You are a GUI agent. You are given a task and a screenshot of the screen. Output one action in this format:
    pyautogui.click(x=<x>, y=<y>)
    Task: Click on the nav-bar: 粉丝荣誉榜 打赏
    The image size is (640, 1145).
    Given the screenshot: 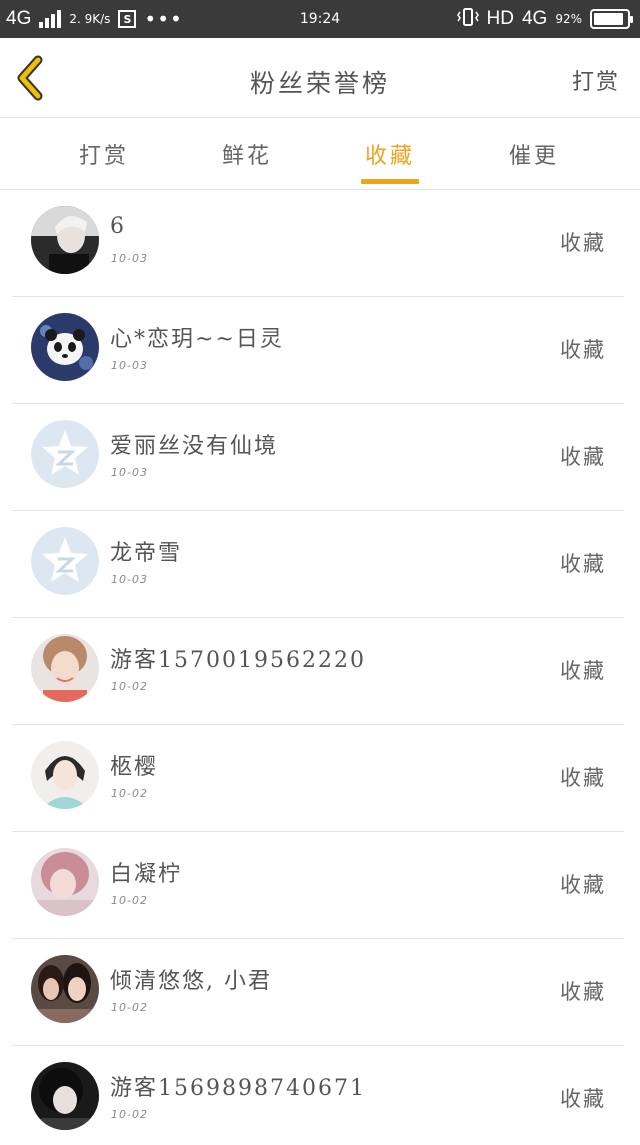 What is the action you would take?
    pyautogui.click(x=320, y=78)
    